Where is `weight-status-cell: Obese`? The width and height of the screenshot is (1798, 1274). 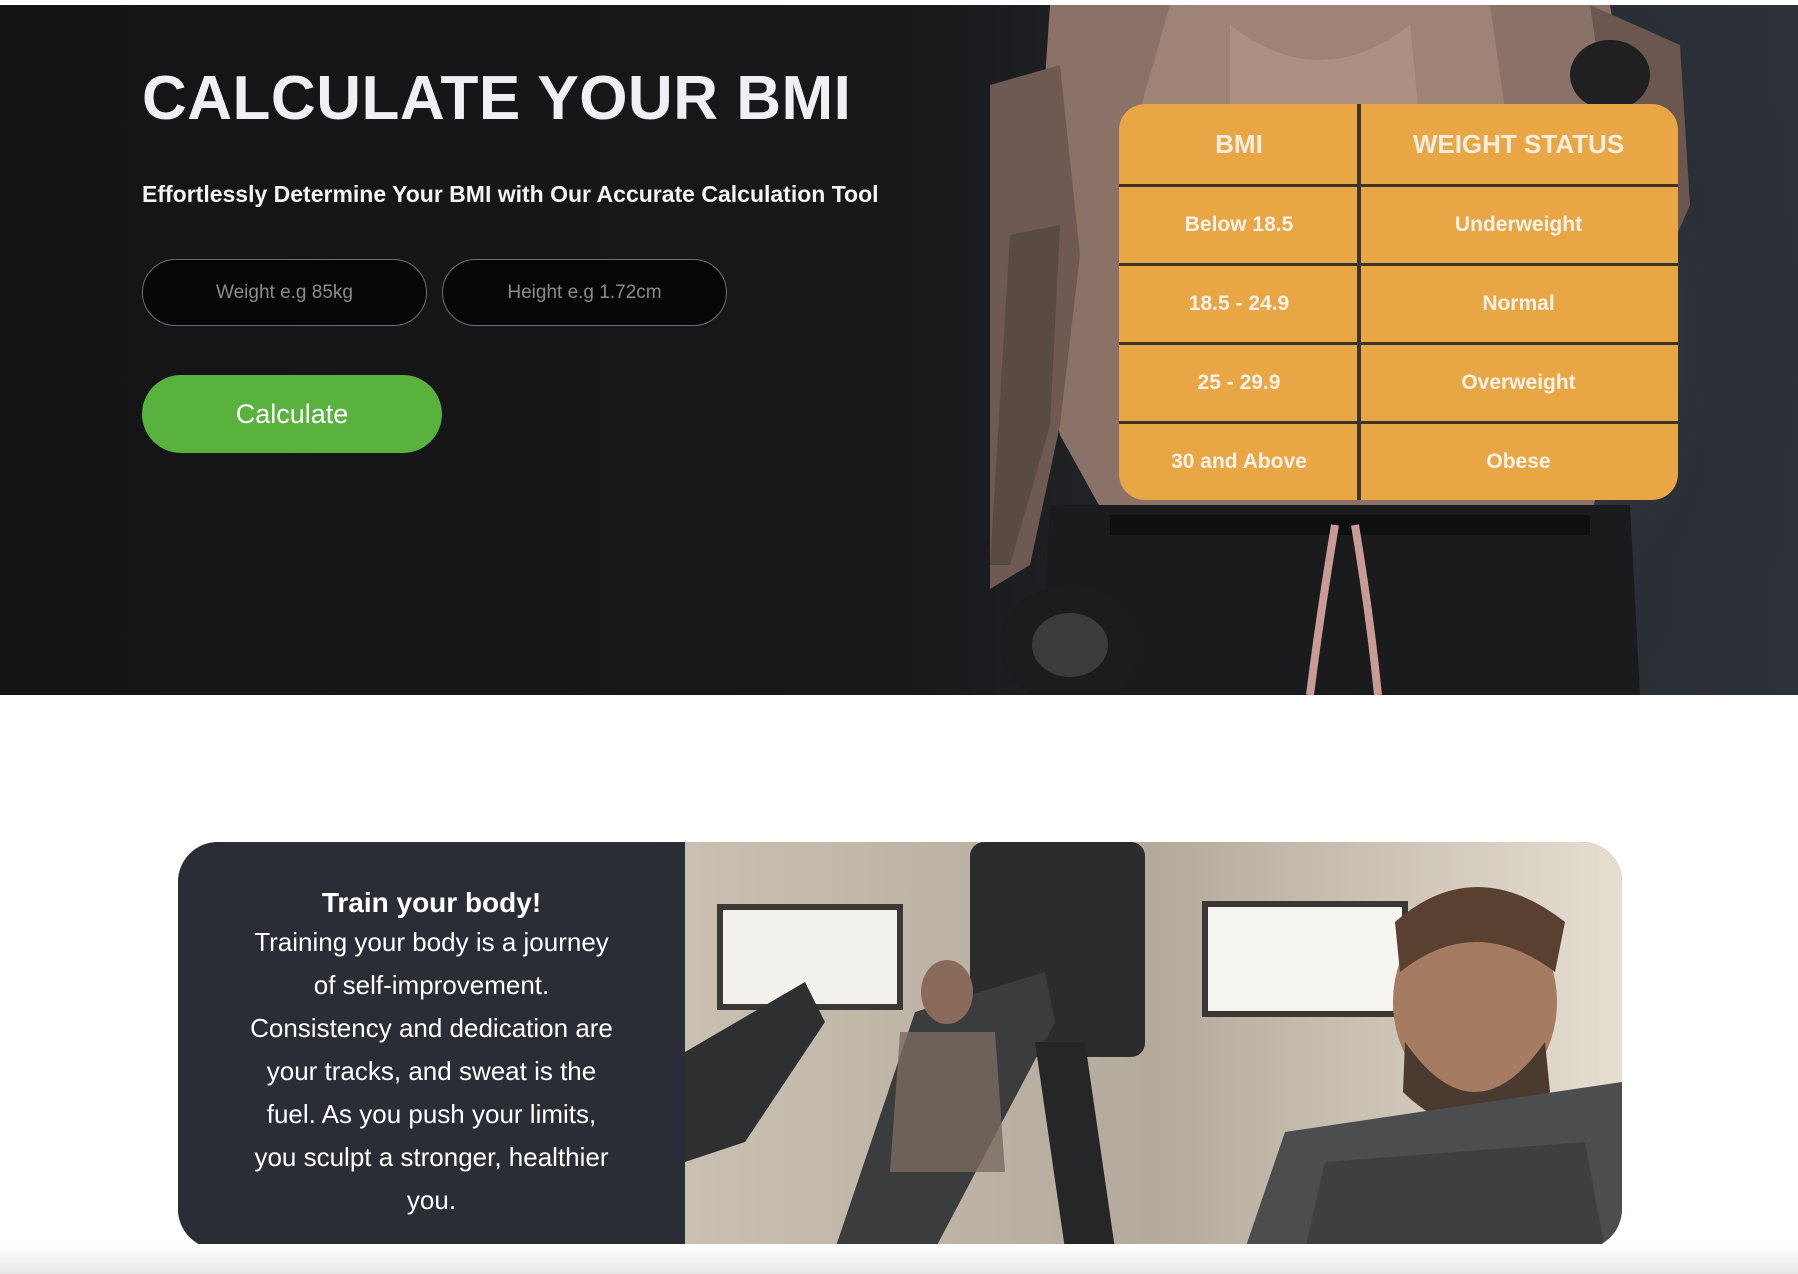
weight-status-cell: Obese is located at coordinates (1518, 461).